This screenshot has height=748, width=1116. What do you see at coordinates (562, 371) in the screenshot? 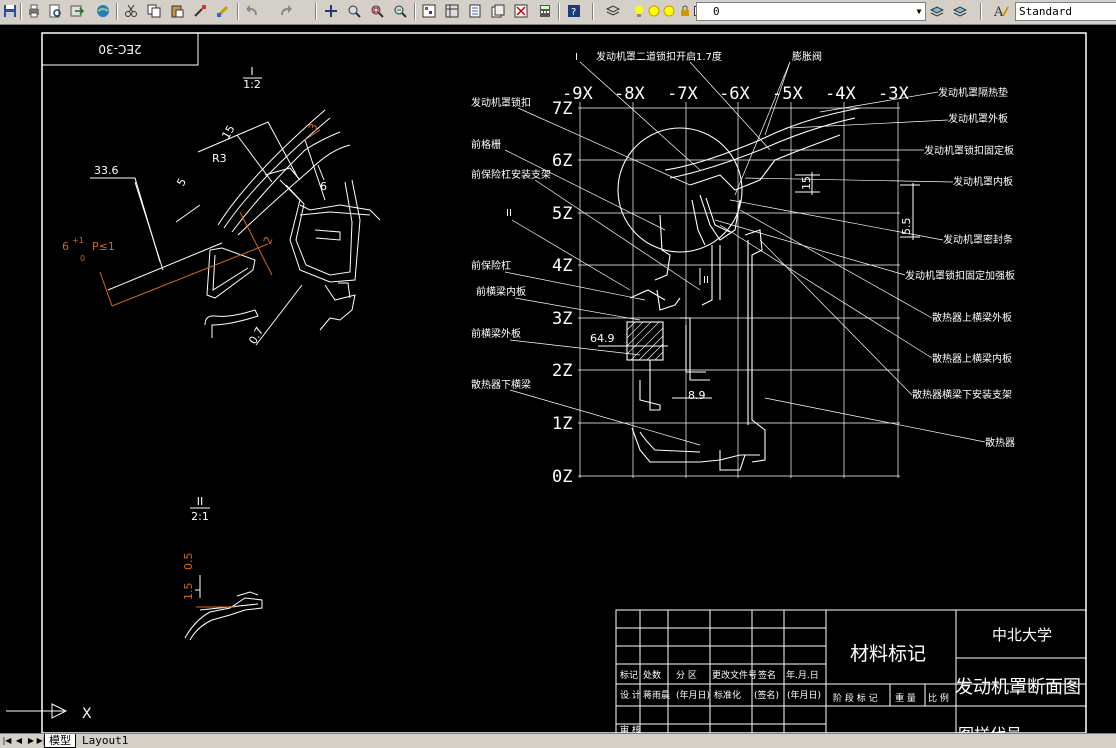
I see `grid-z-label: 2Z` at bounding box center [562, 371].